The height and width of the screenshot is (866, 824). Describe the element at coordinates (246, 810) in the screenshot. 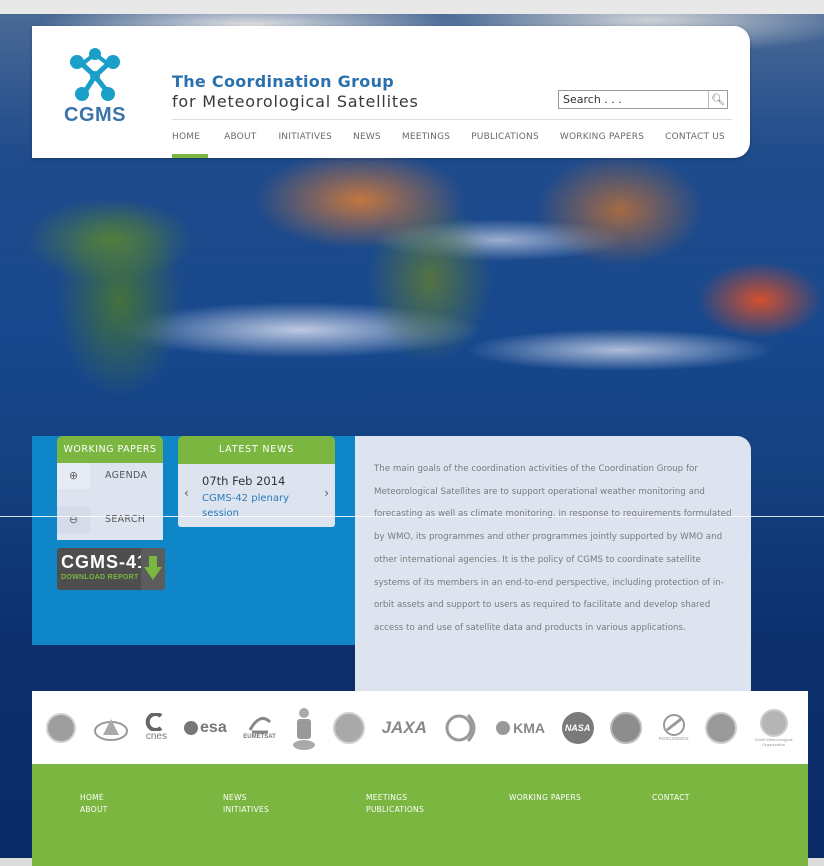

I see `footer-link-initiatives: INITIATIVES` at that location.